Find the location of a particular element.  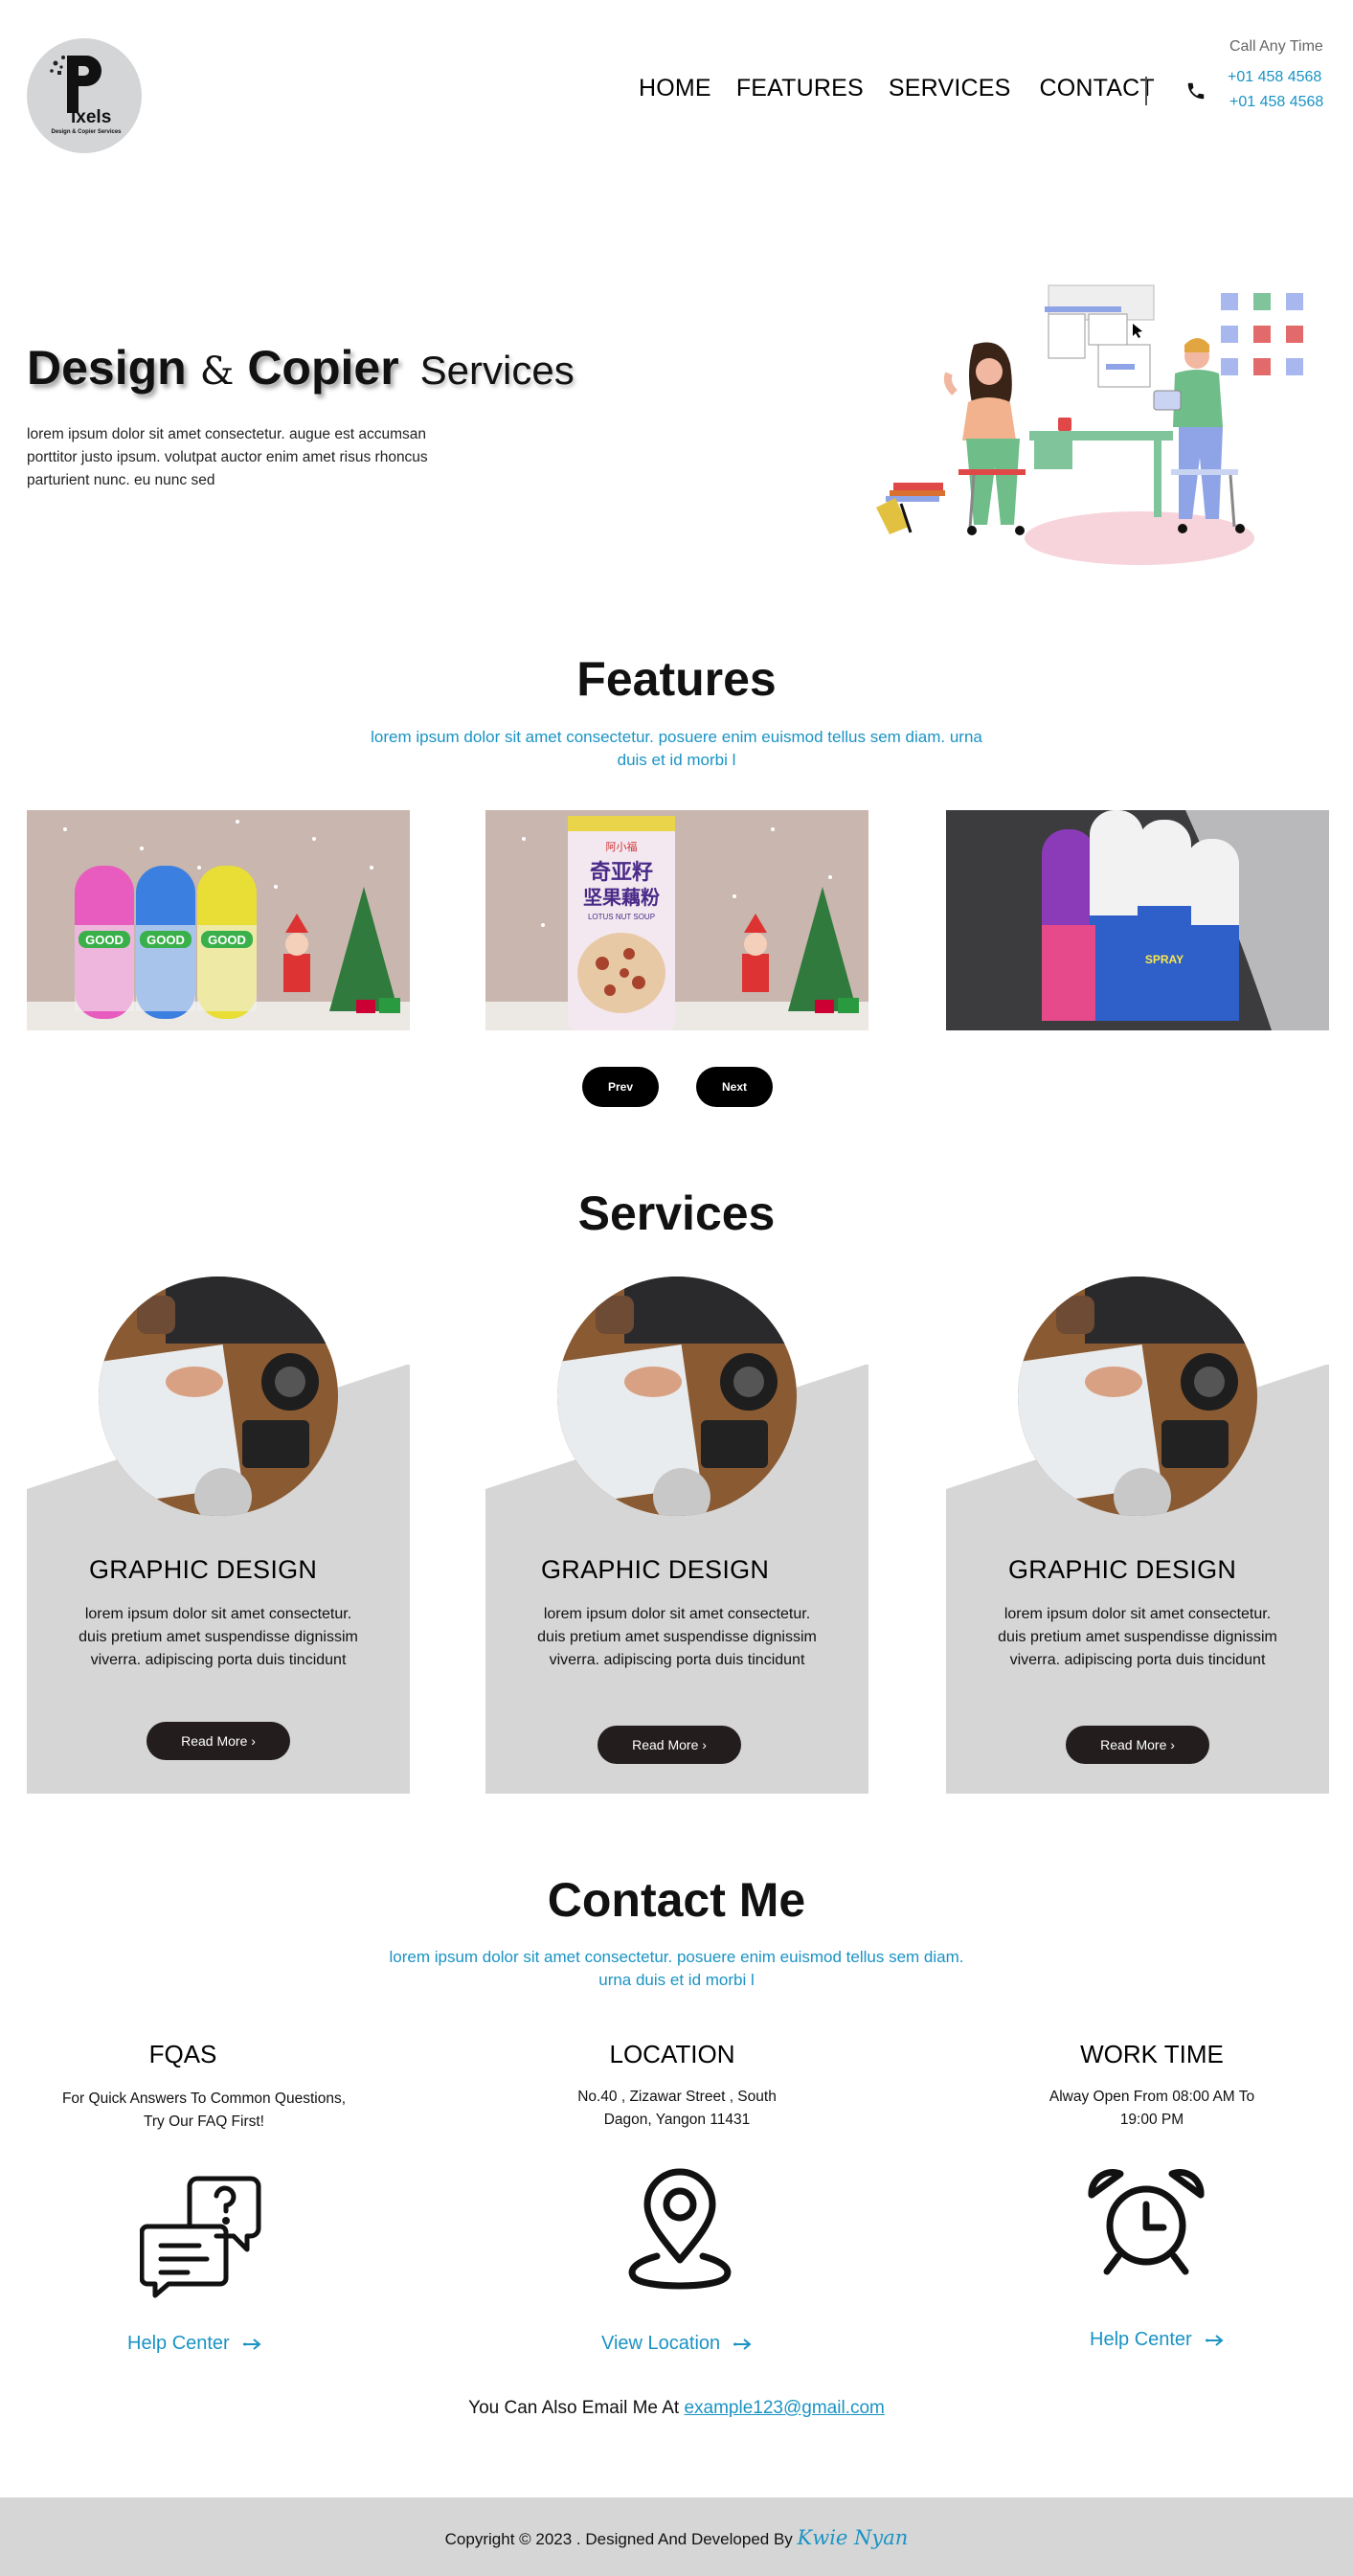

lotus-soup-can-image: 阿小福 奇亚籽 坚果藕粉 LOTUS NUT SOUP is located at coordinates (676, 920).